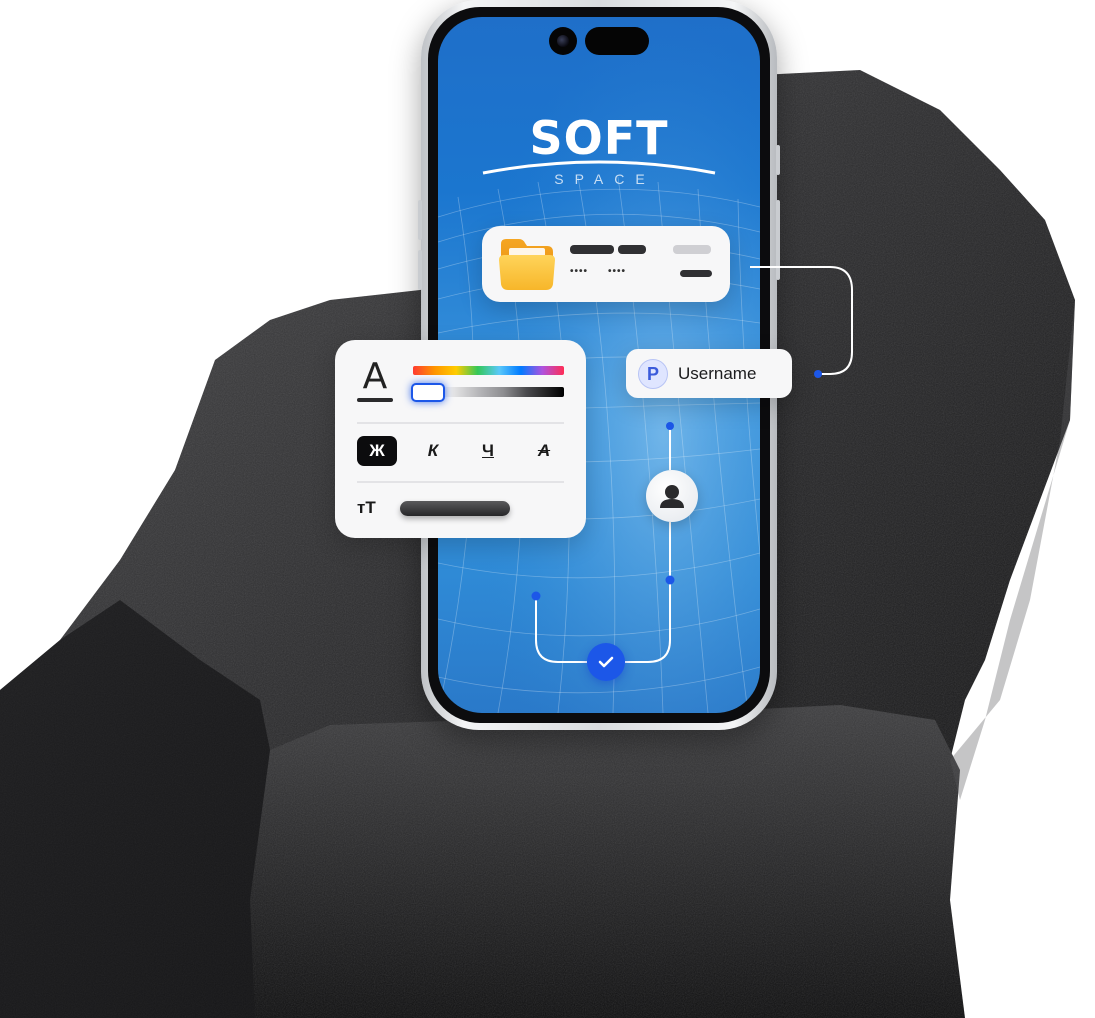 The height and width of the screenshot is (1018, 1095). Describe the element at coordinates (692, 249) in the screenshot. I see `file-size-bar` at that location.